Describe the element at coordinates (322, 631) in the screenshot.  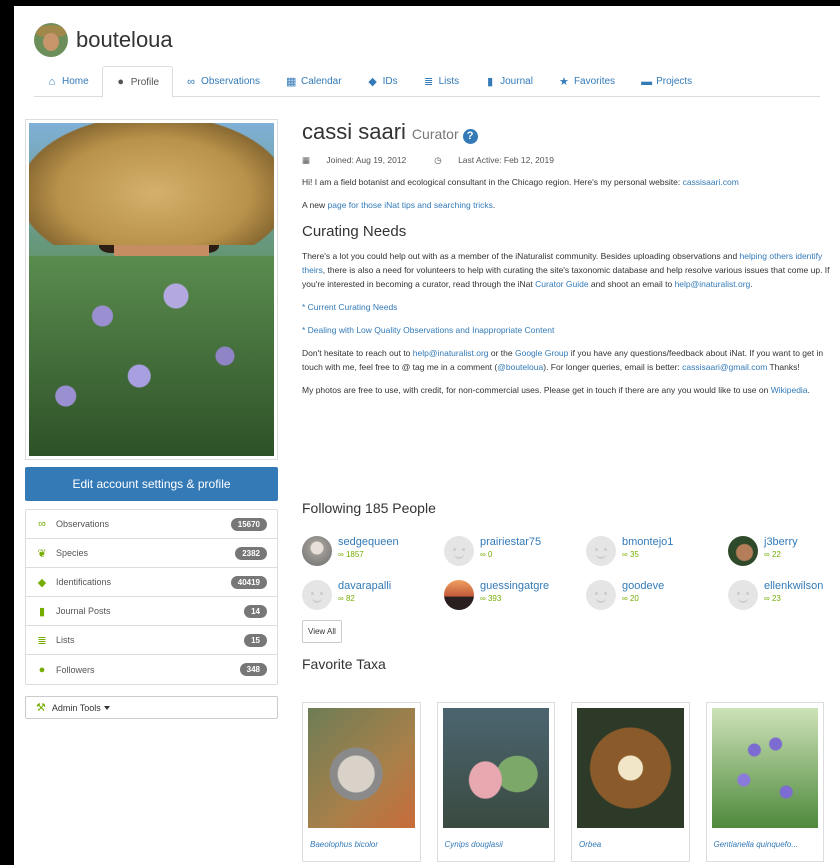
I see `view-all-button: View All` at that location.